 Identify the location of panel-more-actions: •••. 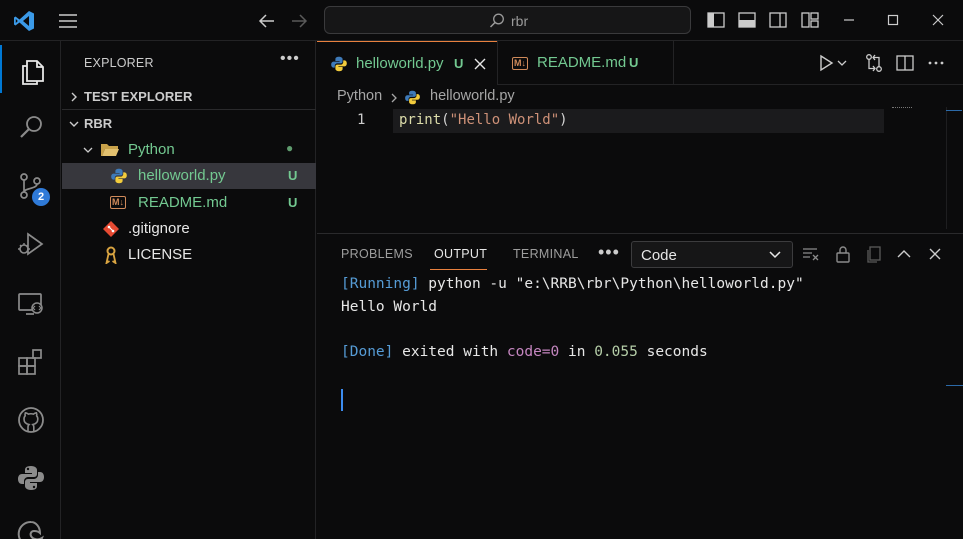
(609, 252).